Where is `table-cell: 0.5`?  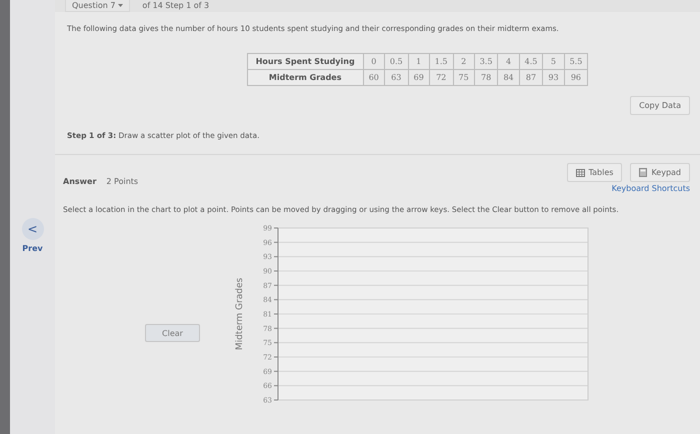 table-cell: 0.5 is located at coordinates (396, 62).